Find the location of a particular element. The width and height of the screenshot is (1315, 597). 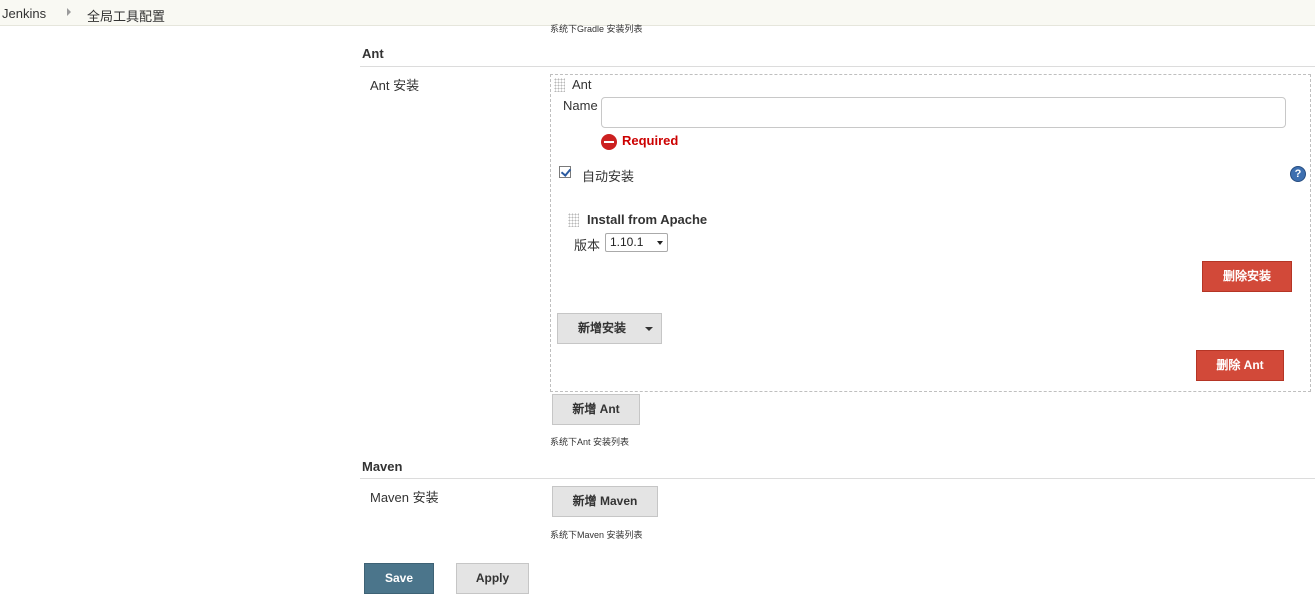

delete-installer-button: 删除安装 is located at coordinates (1247, 276).